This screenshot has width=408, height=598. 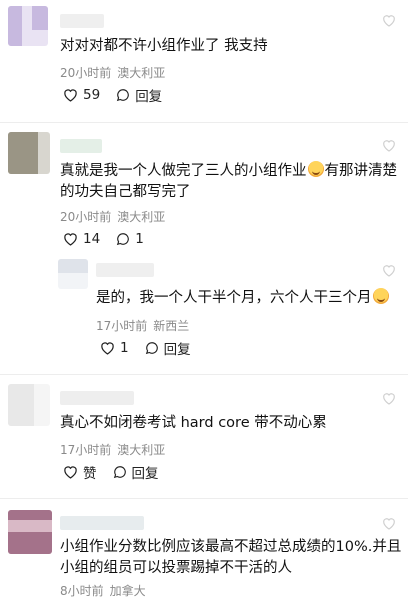 What do you see at coordinates (122, 326) in the screenshot?
I see `reply-time: 17小时前` at bounding box center [122, 326].